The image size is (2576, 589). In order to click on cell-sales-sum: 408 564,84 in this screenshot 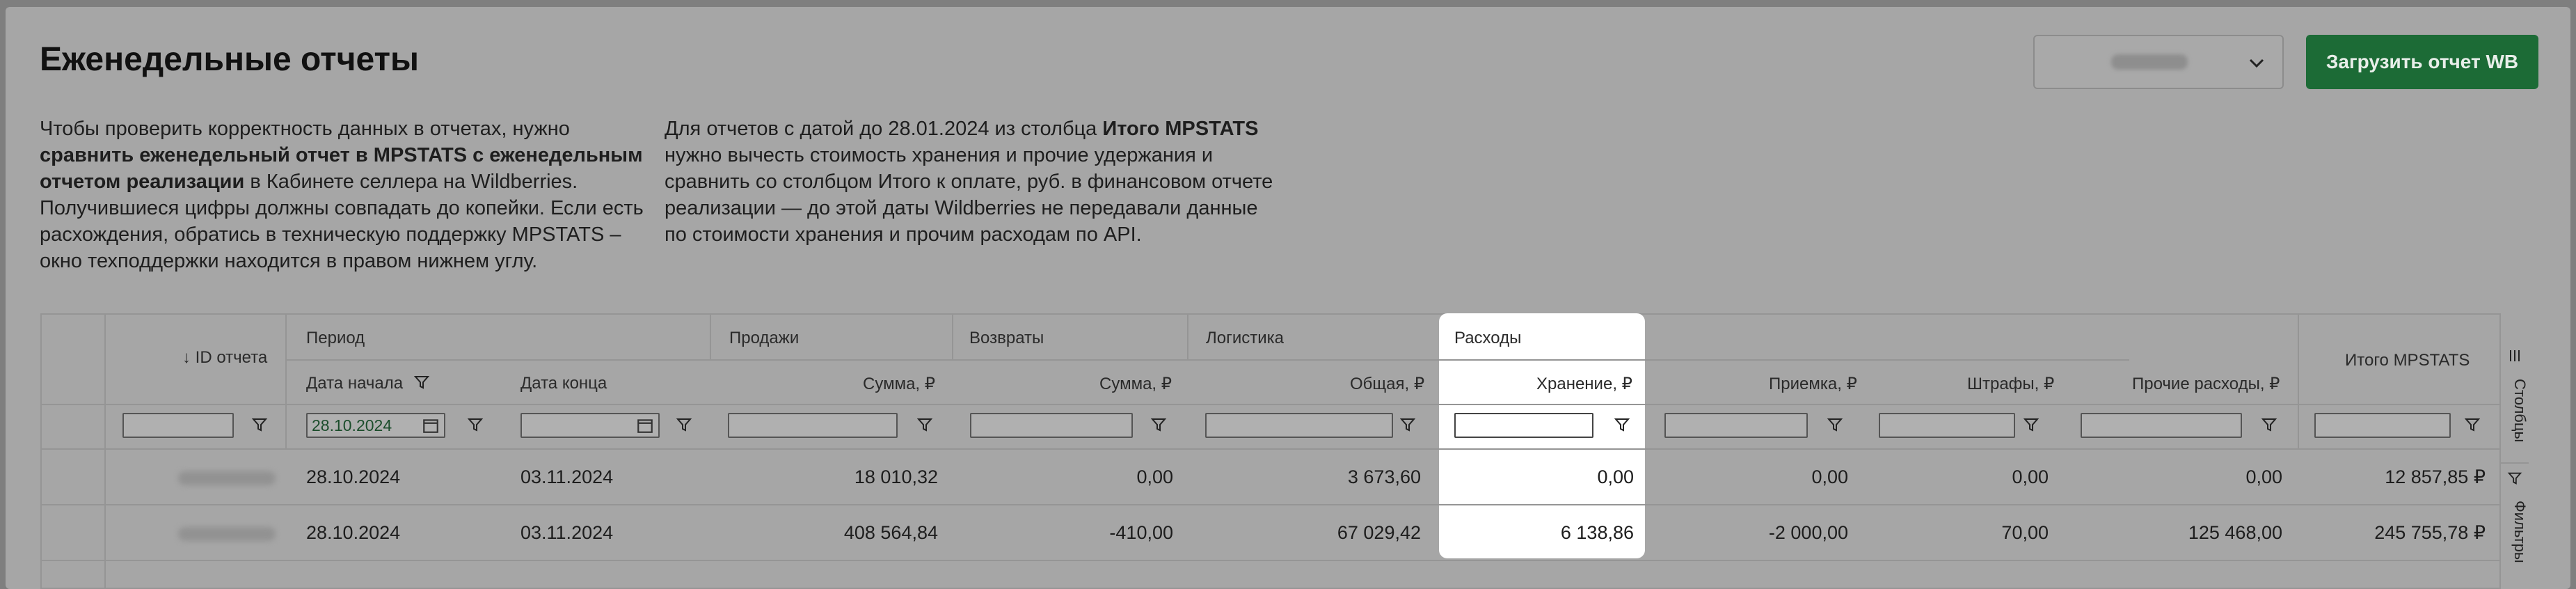, I will do `click(890, 532)`.